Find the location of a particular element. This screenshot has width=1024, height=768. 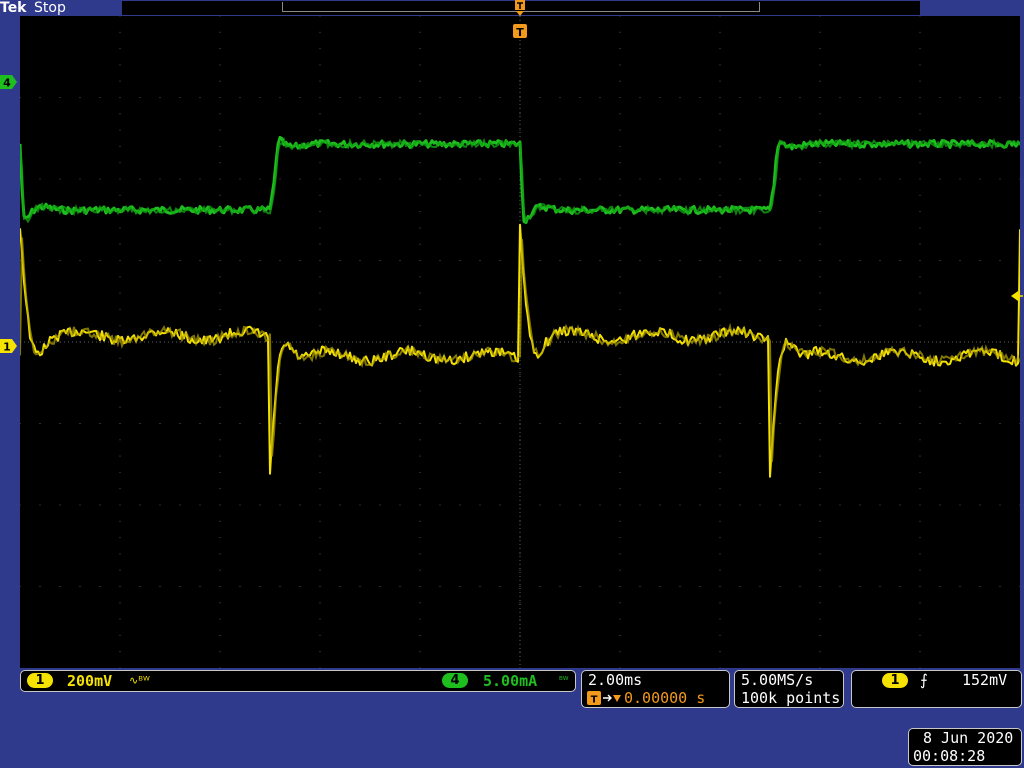

trigger-marker-label: T is located at coordinates (520, 32).